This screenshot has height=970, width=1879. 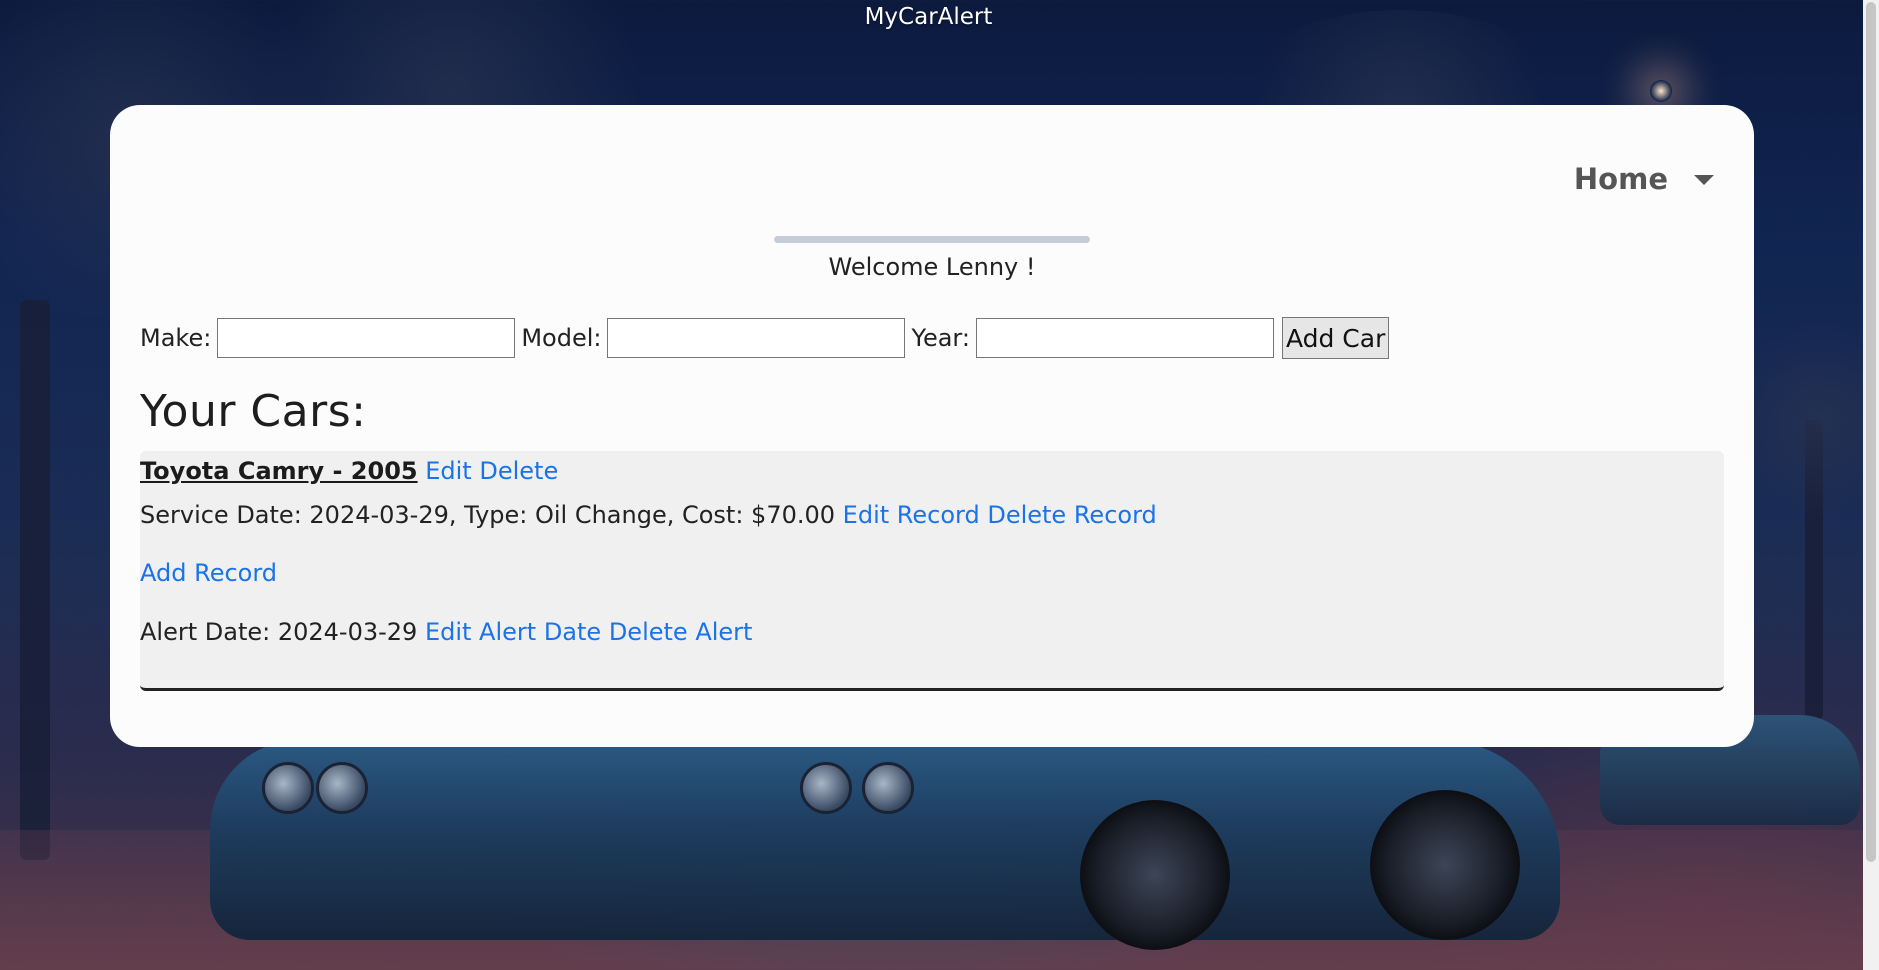 What do you see at coordinates (1661, 91) in the screenshot?
I see `streetlight-decoration` at bounding box center [1661, 91].